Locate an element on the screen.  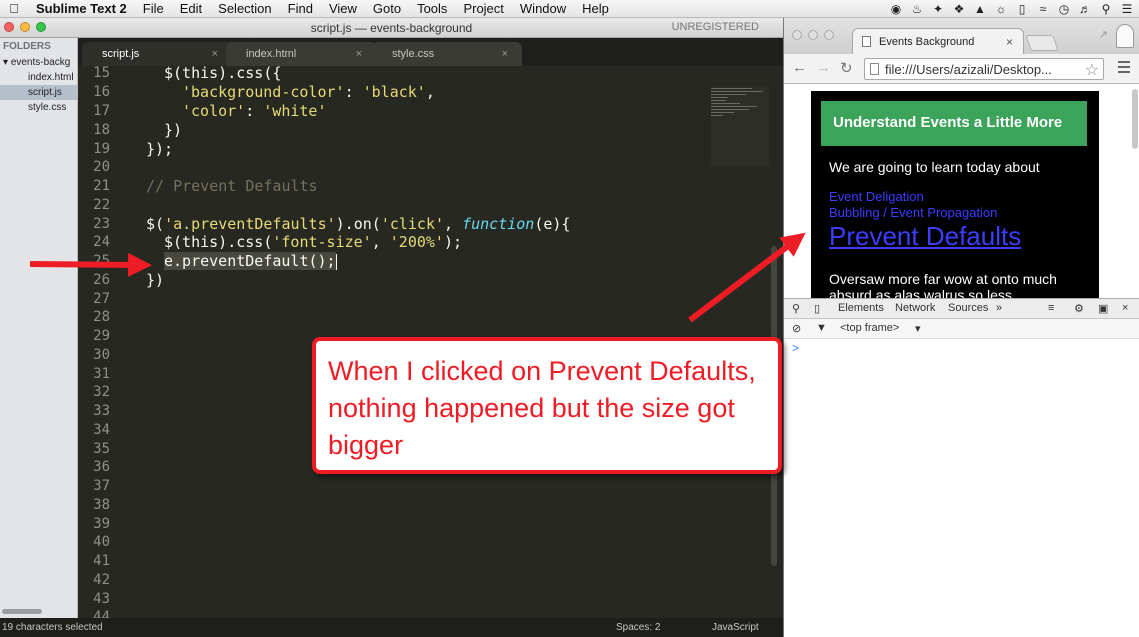
indentation-status: Spaces: 2 is located at coordinates (638, 627).